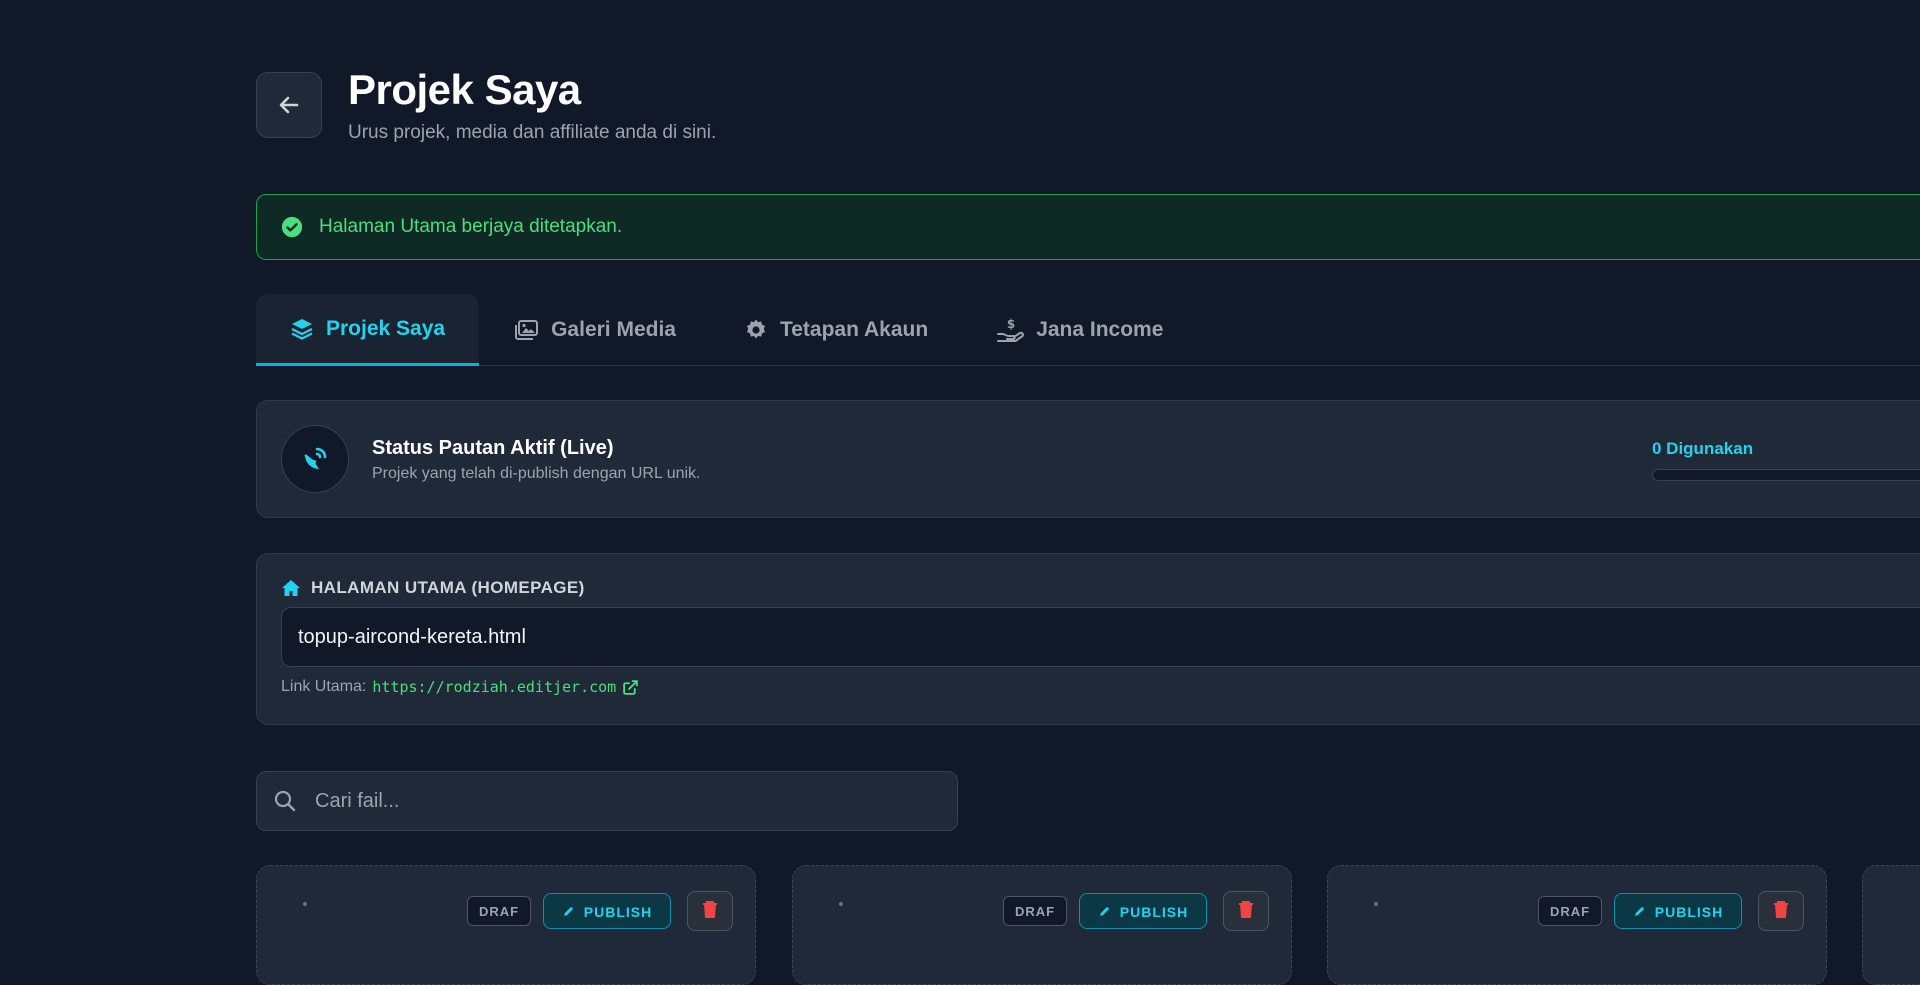  What do you see at coordinates (291, 588) in the screenshot?
I see `house-icon` at bounding box center [291, 588].